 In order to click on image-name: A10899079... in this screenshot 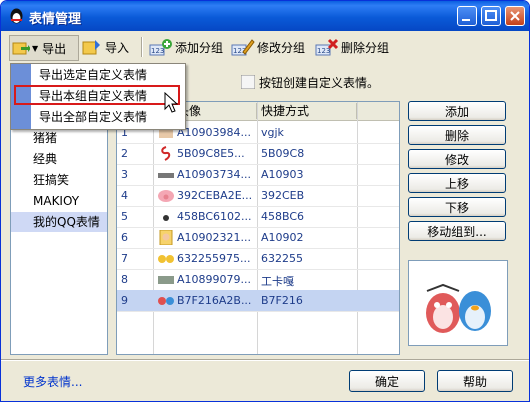, I will do `click(214, 279)`.